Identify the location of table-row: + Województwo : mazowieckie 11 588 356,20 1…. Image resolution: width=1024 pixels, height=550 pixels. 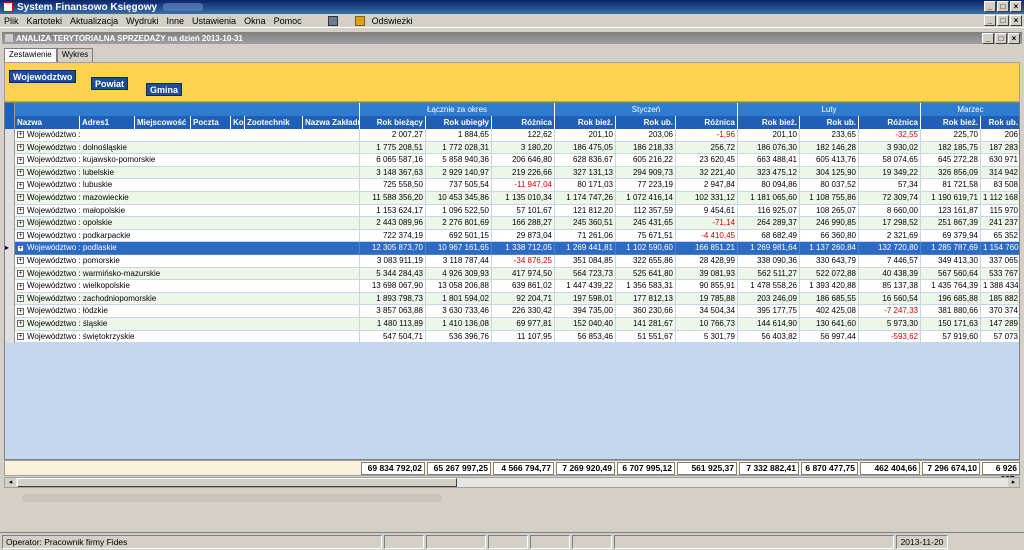
(512, 198).